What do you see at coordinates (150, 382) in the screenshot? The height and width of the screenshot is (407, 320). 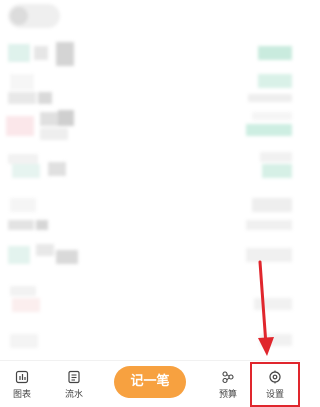 I see `add-record-button: 记一笔` at bounding box center [150, 382].